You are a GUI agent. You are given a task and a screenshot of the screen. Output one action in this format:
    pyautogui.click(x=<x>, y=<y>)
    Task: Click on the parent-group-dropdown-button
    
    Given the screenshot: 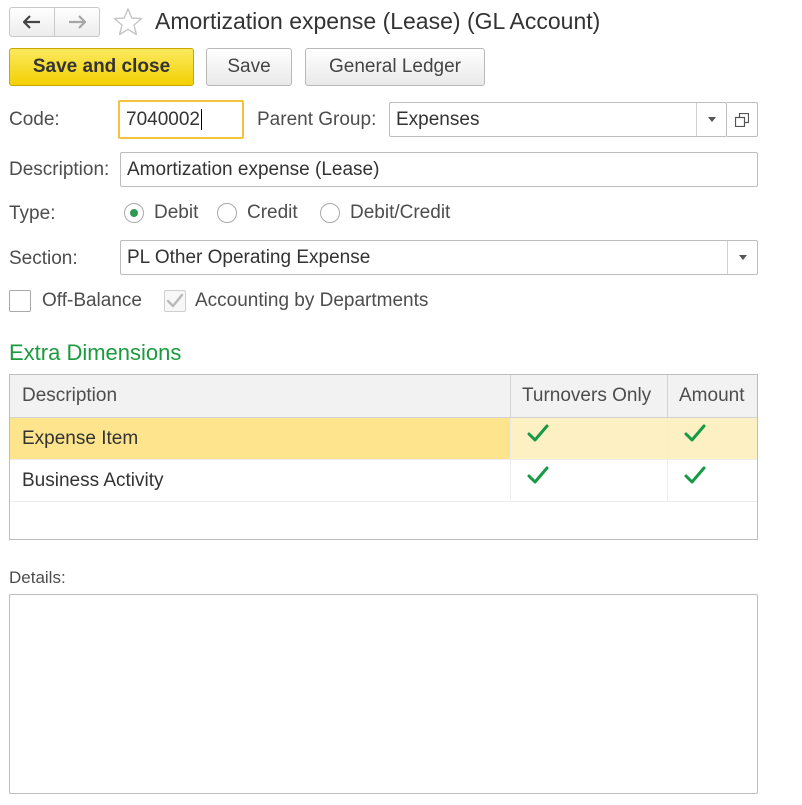 What is the action you would take?
    pyautogui.click(x=711, y=119)
    